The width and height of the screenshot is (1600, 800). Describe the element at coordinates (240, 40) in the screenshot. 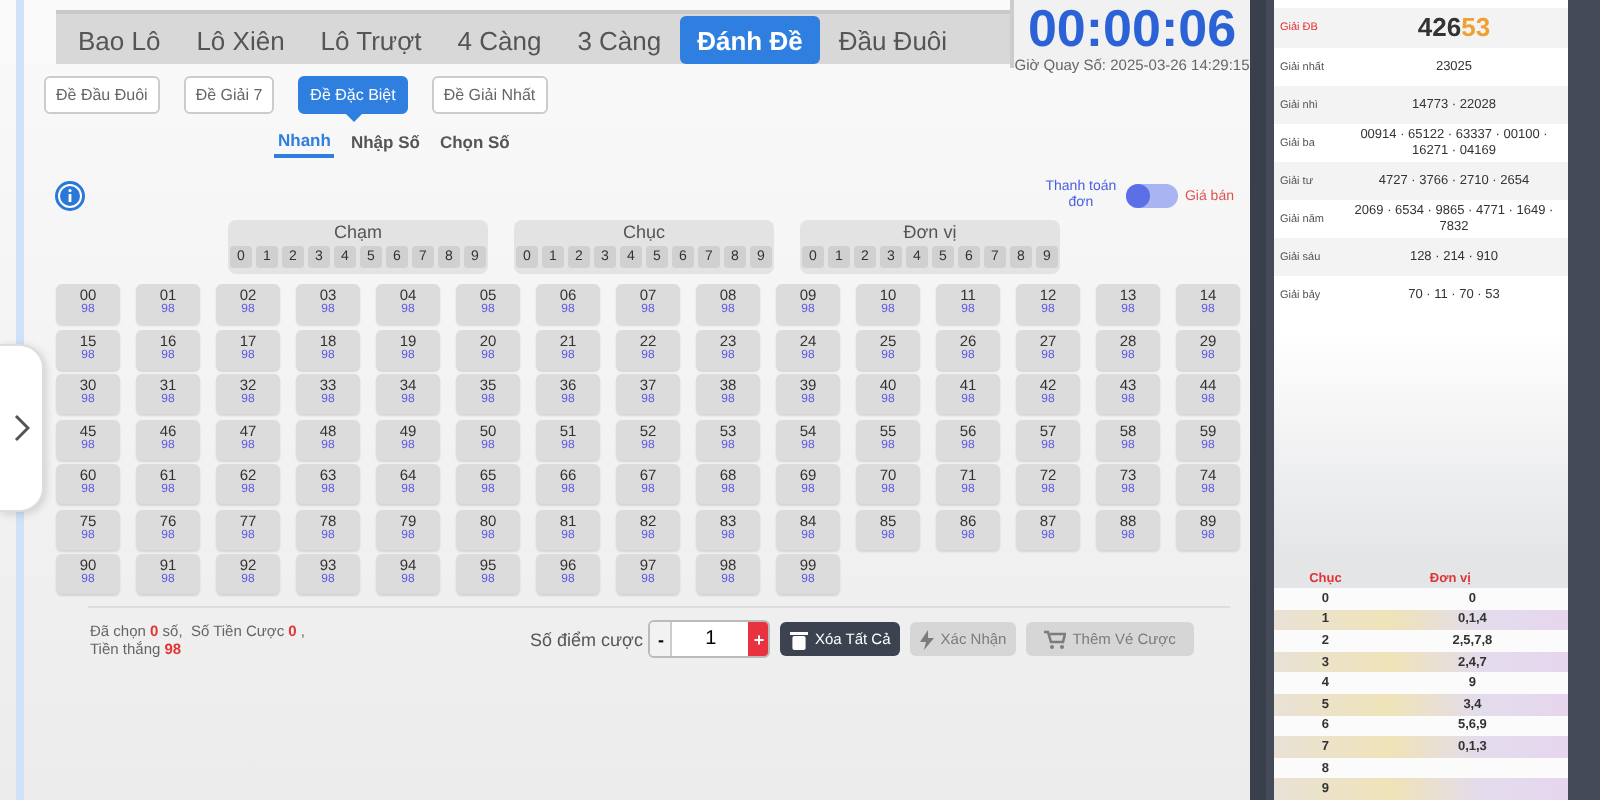

I see `tab: Lô Xiên` at that location.